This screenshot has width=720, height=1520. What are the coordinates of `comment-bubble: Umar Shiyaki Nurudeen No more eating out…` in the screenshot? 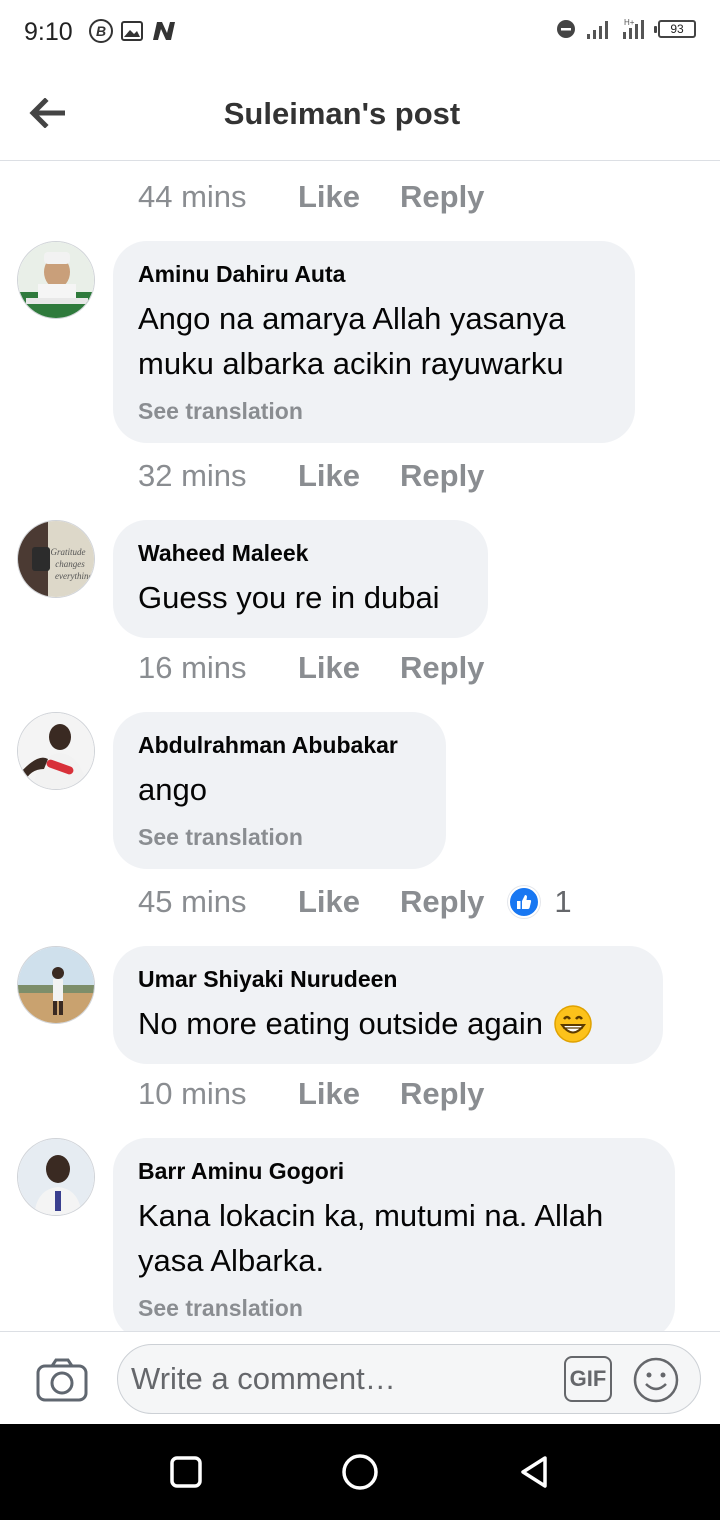 It's located at (388, 1005).